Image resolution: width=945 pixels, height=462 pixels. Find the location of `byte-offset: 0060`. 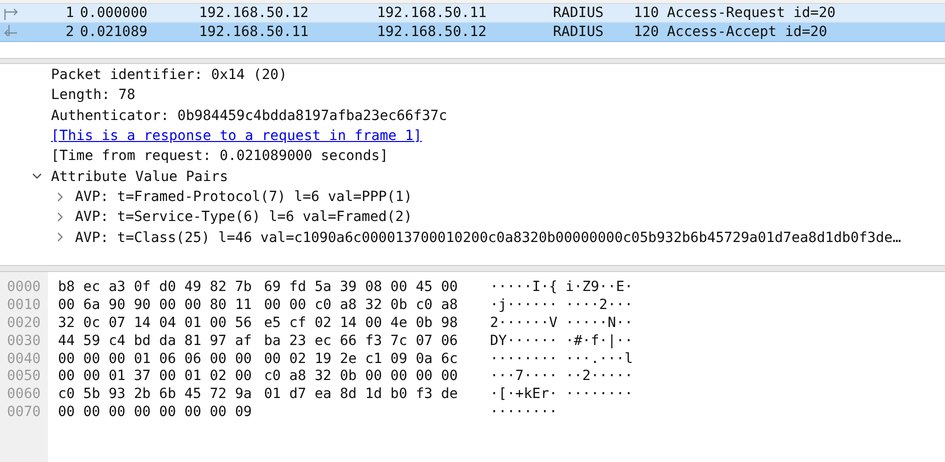

byte-offset: 0060 is located at coordinates (24, 395).